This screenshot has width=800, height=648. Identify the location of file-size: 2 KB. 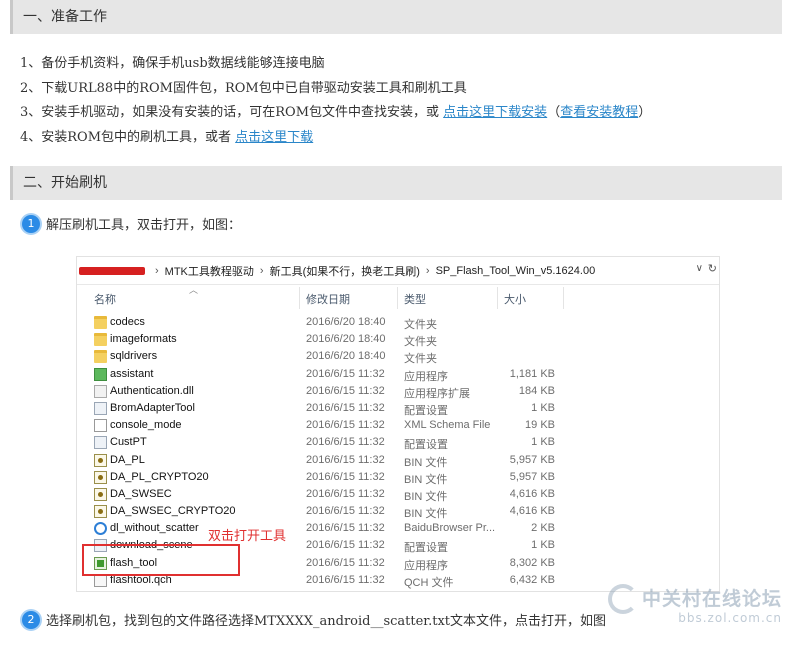
(543, 528).